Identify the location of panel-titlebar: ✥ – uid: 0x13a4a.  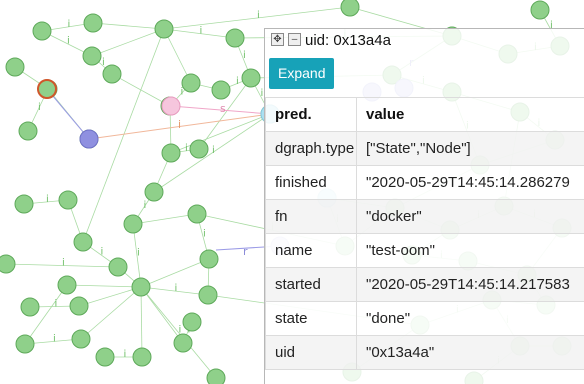
(424, 41).